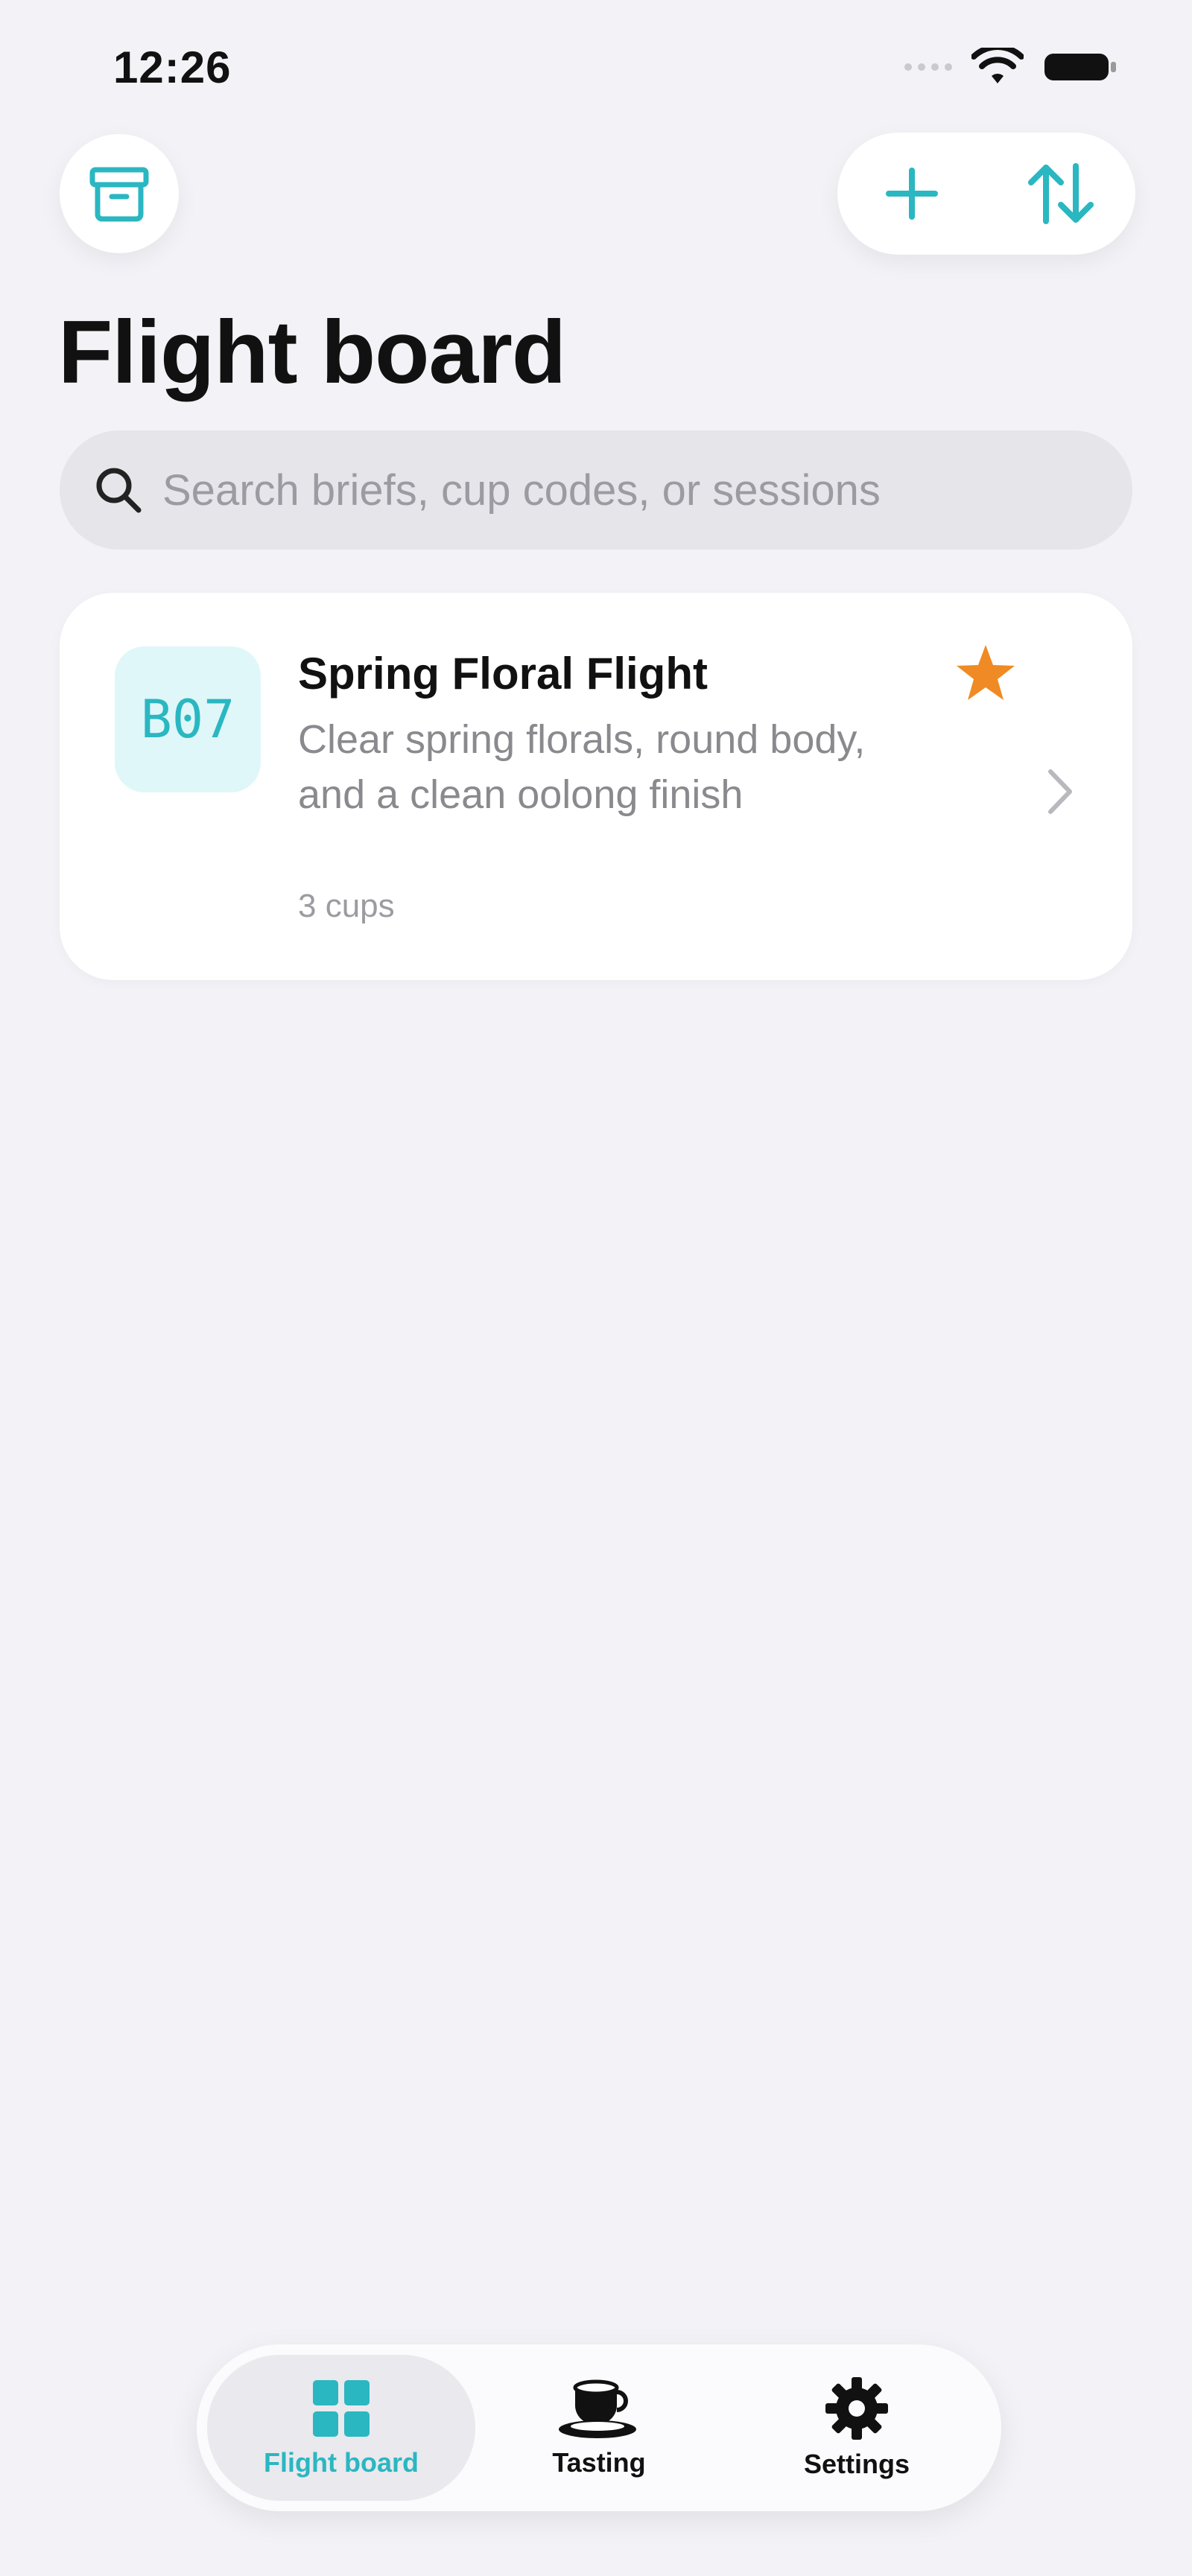 Image resolution: width=1192 pixels, height=2576 pixels. Describe the element at coordinates (312, 352) in the screenshot. I see `page-title: Flight board` at that location.